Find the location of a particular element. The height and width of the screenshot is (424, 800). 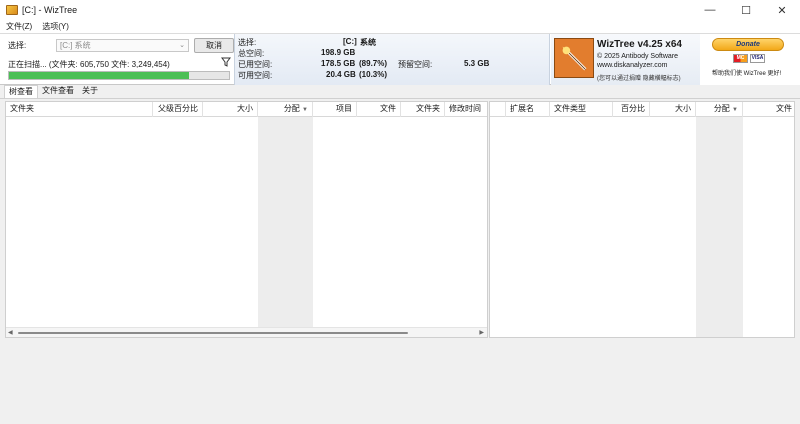

col-type-files: 文件 is located at coordinates (768, 109).